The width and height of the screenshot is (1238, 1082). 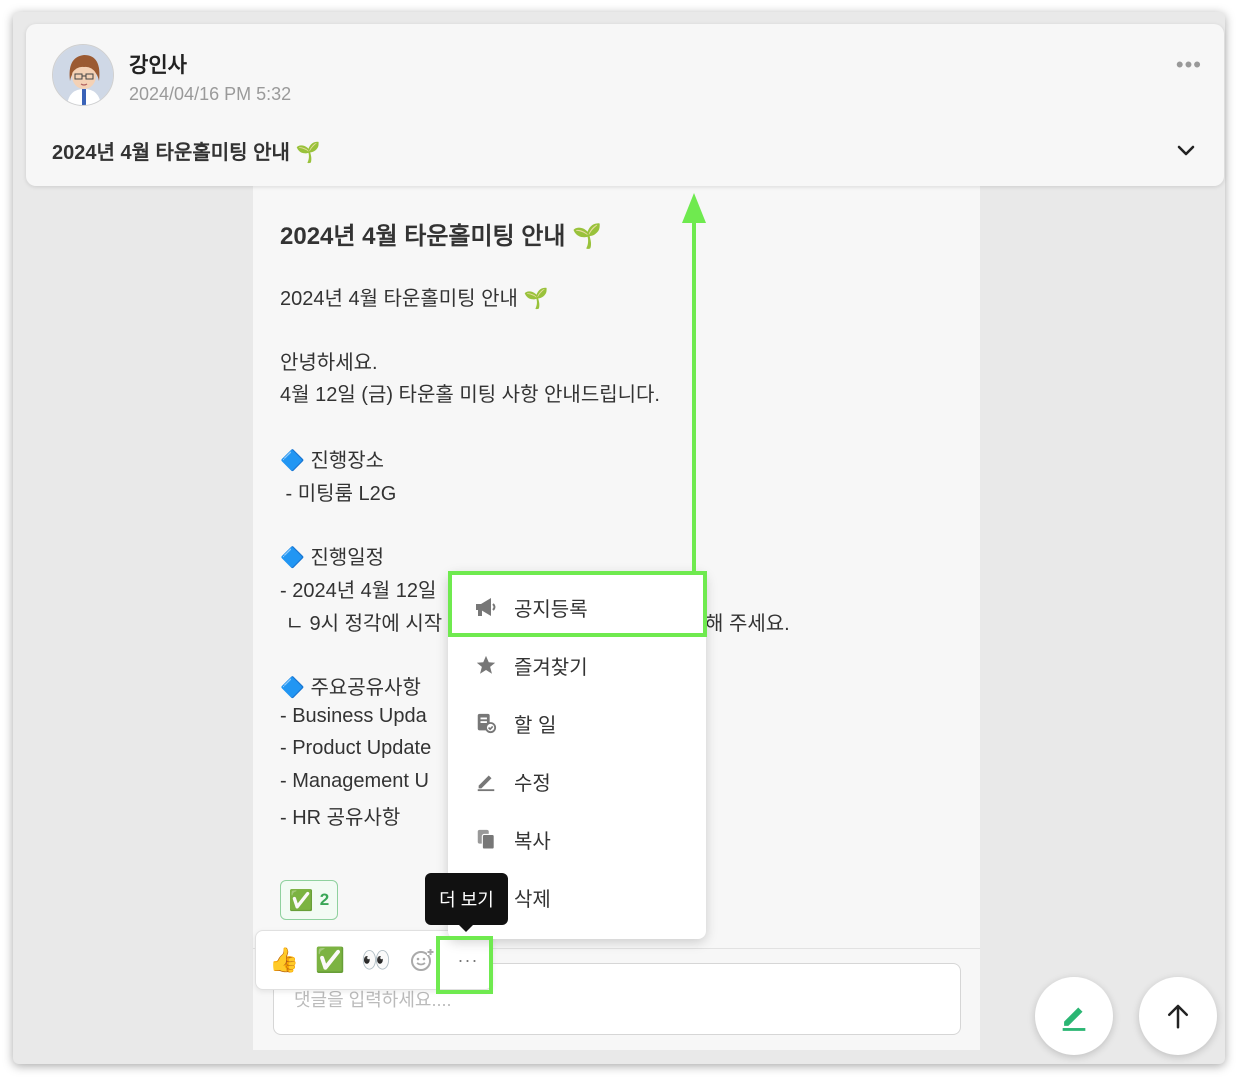 What do you see at coordinates (350, 688) in the screenshot?
I see `body-line: 🔷 주요공유사항` at bounding box center [350, 688].